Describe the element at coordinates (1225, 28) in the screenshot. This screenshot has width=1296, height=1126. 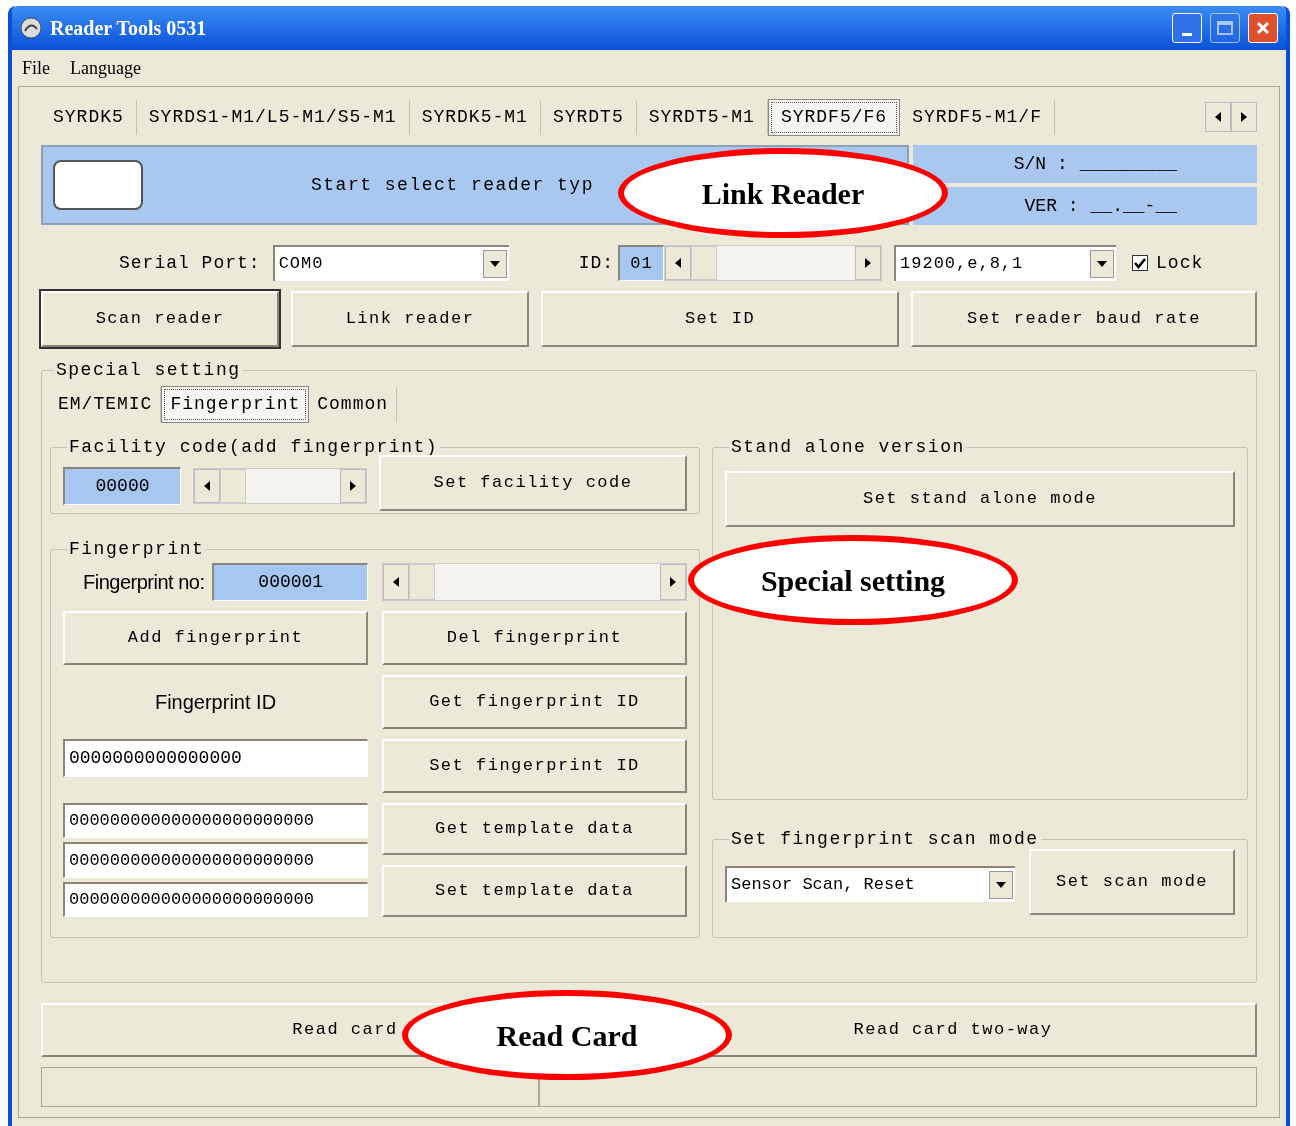
I see `maximize-icon` at that location.